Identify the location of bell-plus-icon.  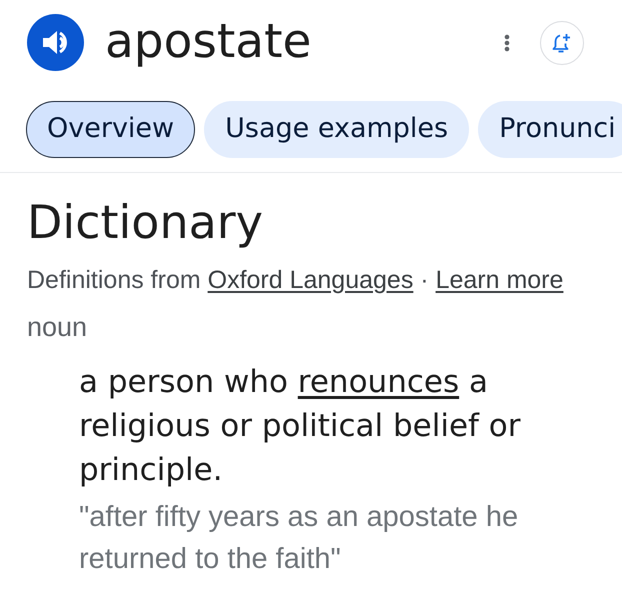
(562, 43).